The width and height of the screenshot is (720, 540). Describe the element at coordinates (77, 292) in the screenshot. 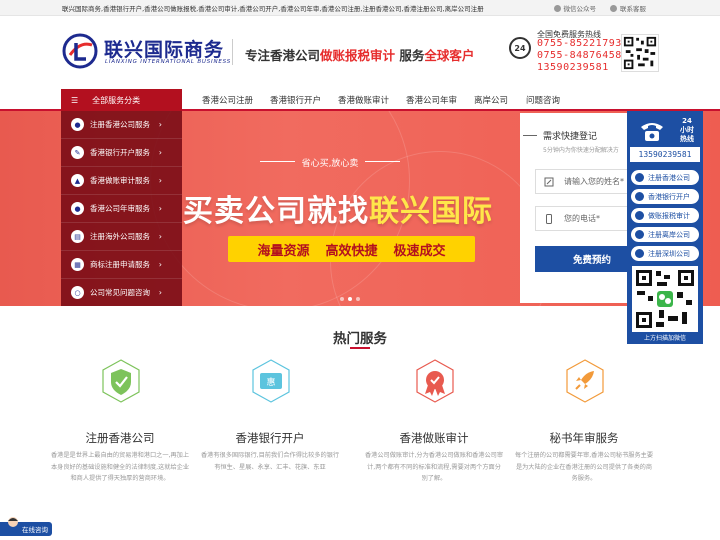

I see `chat-icon: ○` at that location.